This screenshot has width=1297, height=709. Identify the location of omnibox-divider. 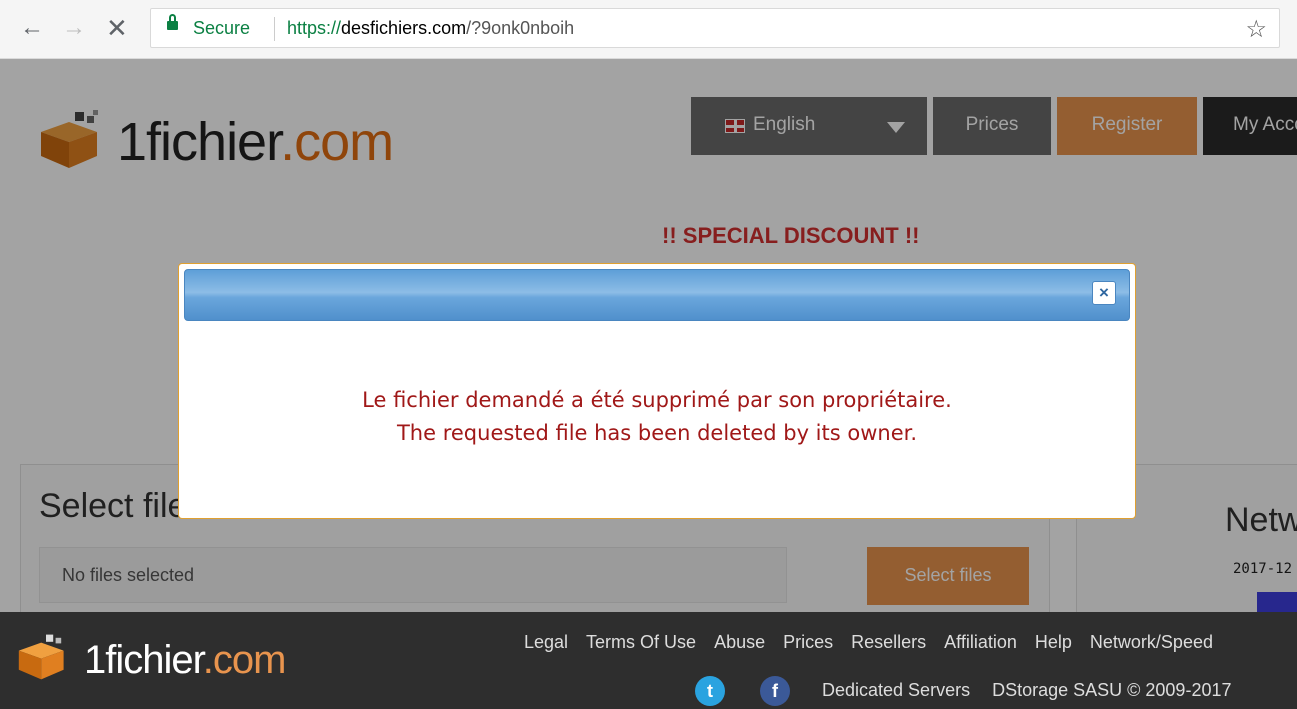
(274, 29).